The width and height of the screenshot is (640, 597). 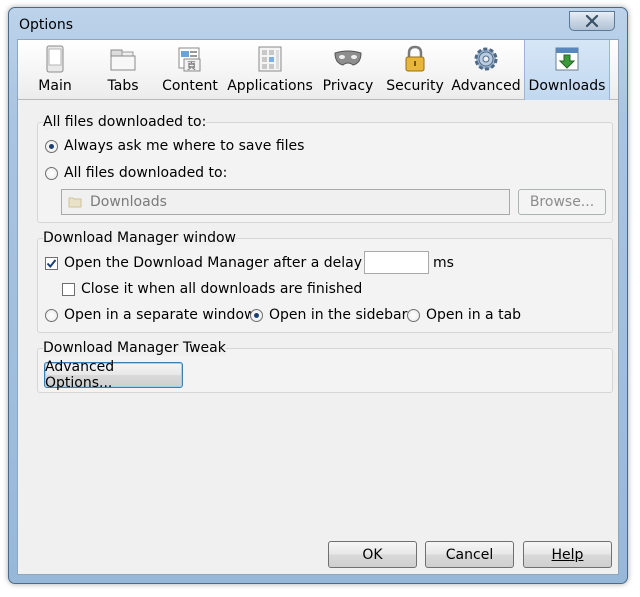 I want to click on tabs-icon, so click(x=123, y=60).